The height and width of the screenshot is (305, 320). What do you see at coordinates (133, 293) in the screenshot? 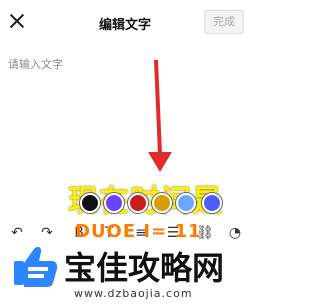
I see `watermark-url: www.dzbaojia.com` at bounding box center [133, 293].